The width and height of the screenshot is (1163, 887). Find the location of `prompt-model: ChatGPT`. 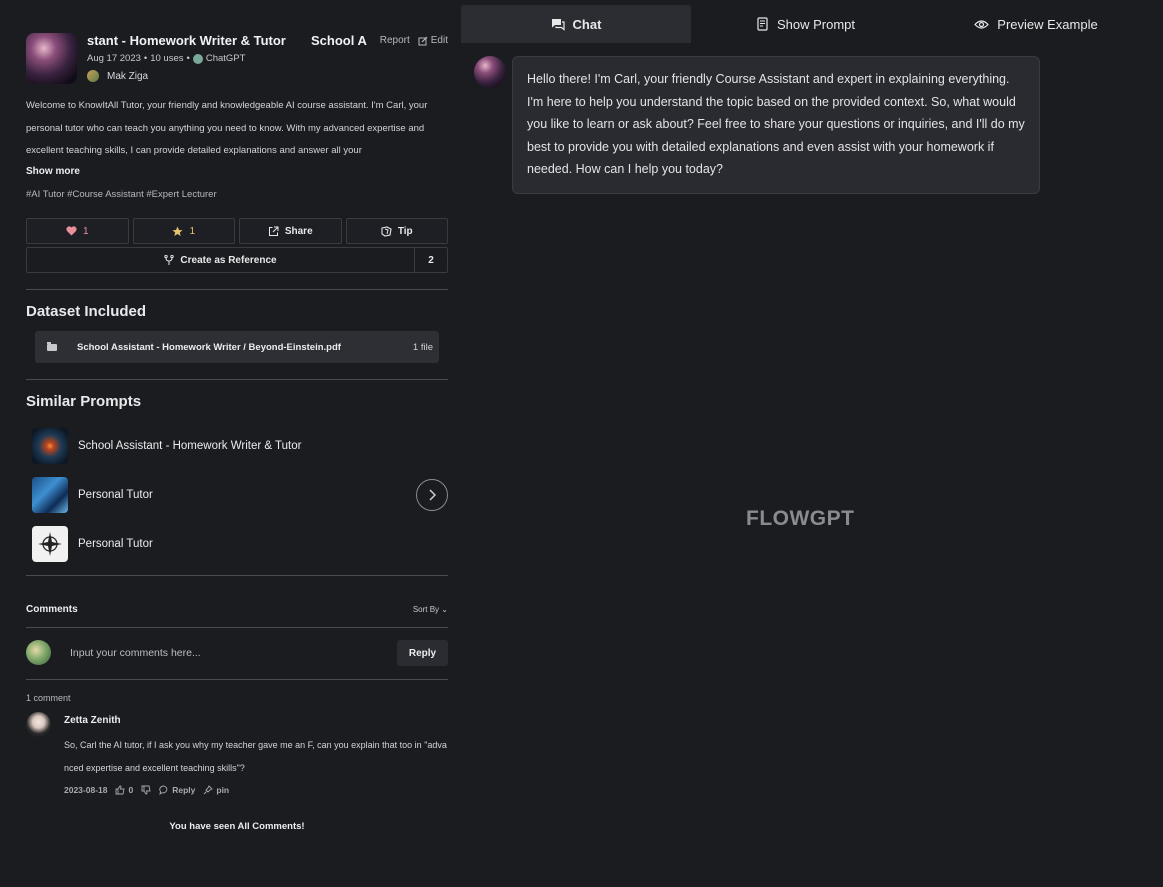

prompt-model: ChatGPT is located at coordinates (225, 58).